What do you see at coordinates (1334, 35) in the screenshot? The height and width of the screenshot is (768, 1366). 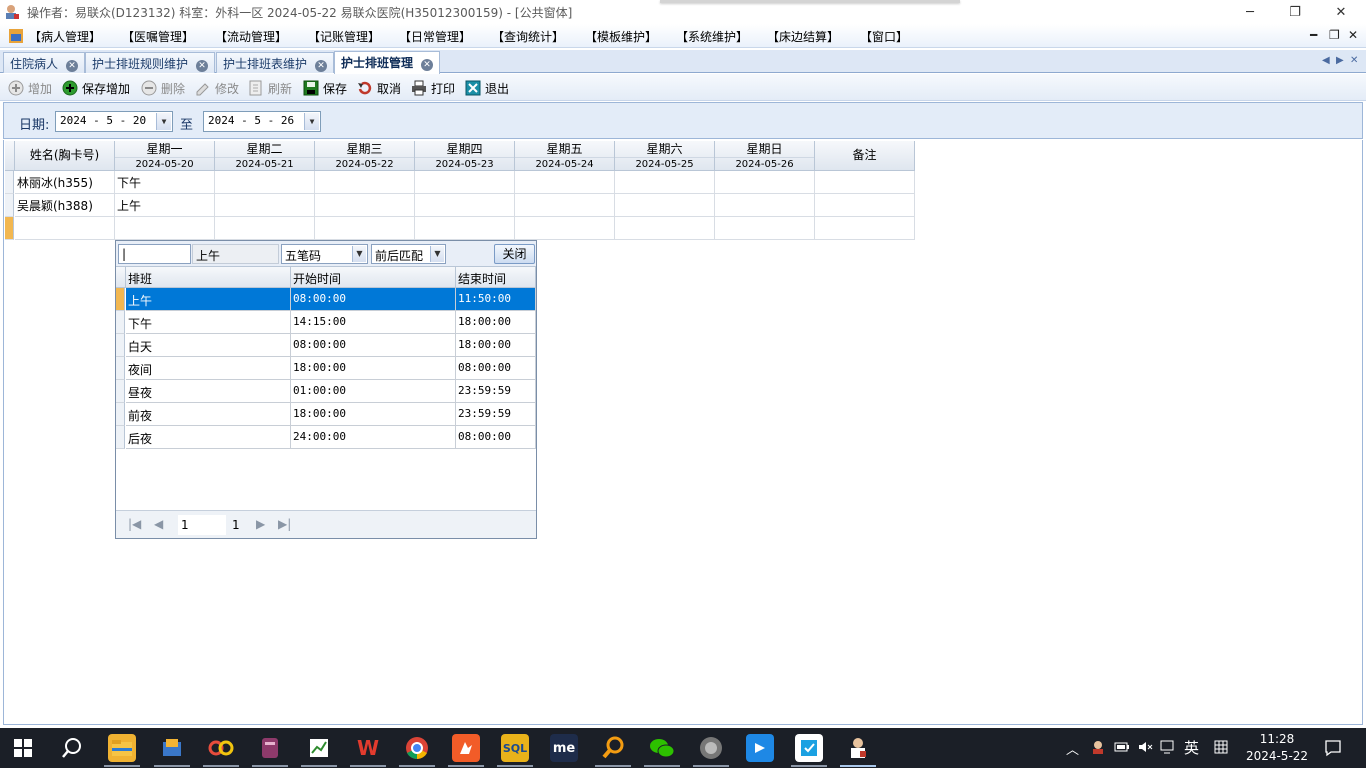 I see `mdi-restore-button: ❐` at bounding box center [1334, 35].